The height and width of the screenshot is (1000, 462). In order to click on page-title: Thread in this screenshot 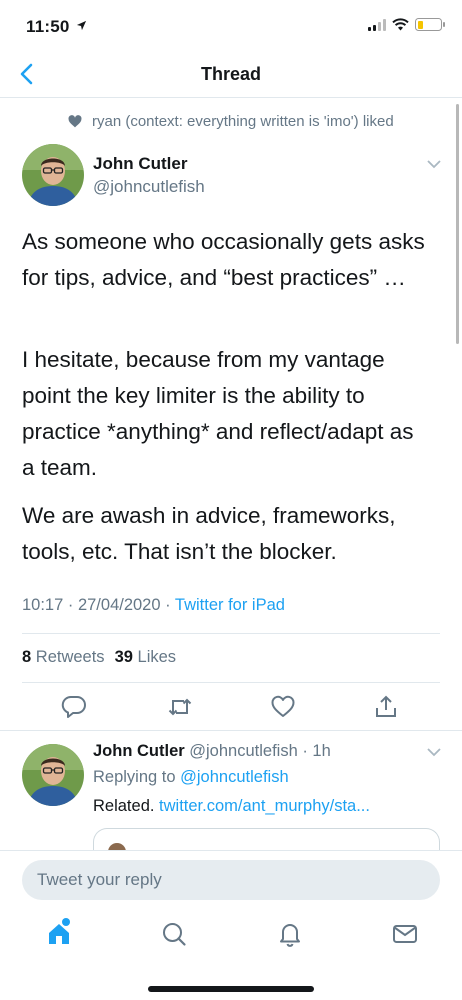, I will do `click(230, 74)`.